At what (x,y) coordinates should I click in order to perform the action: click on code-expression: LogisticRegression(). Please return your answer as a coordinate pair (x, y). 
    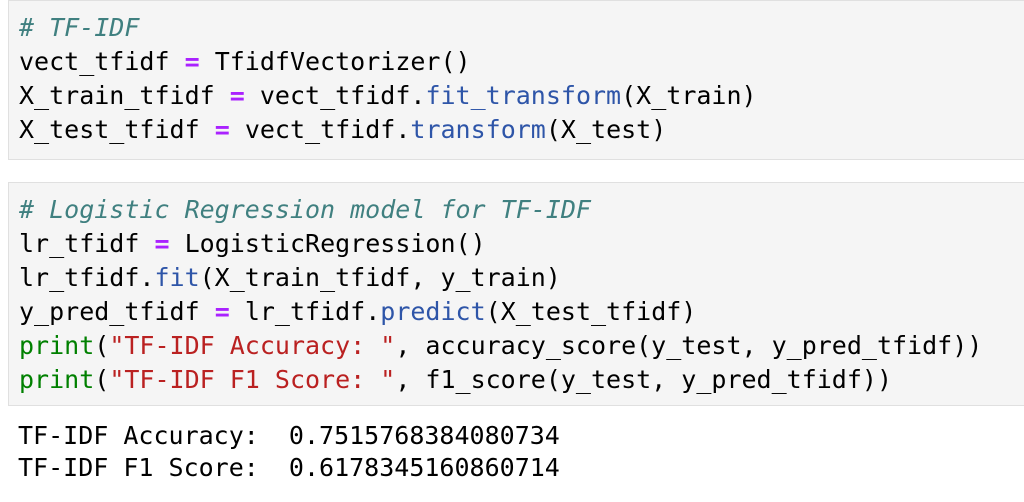
    Looking at the image, I should click on (335, 243).